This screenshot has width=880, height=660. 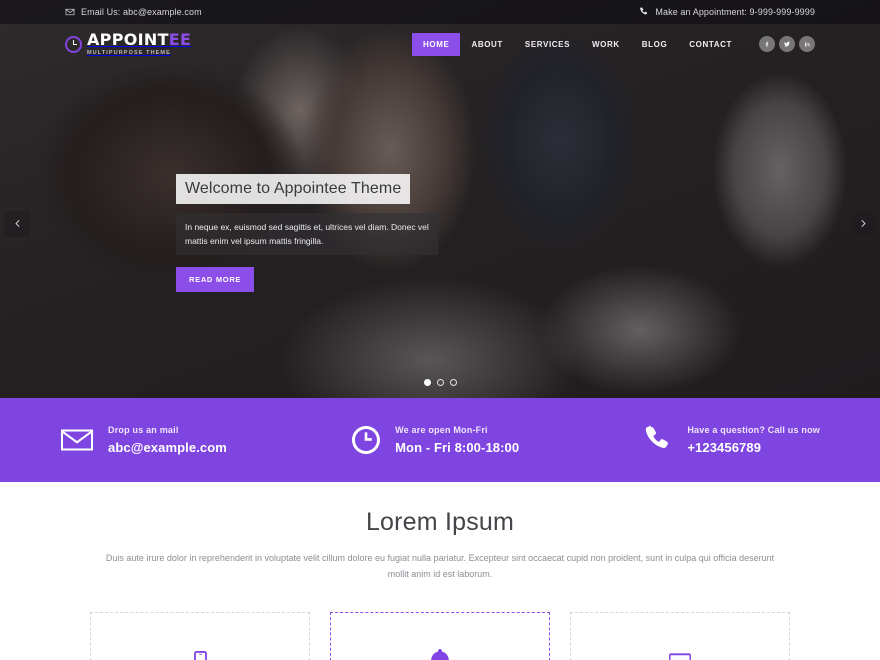 What do you see at coordinates (293, 189) in the screenshot?
I see `hero-title: Welcome to Appointee Theme` at bounding box center [293, 189].